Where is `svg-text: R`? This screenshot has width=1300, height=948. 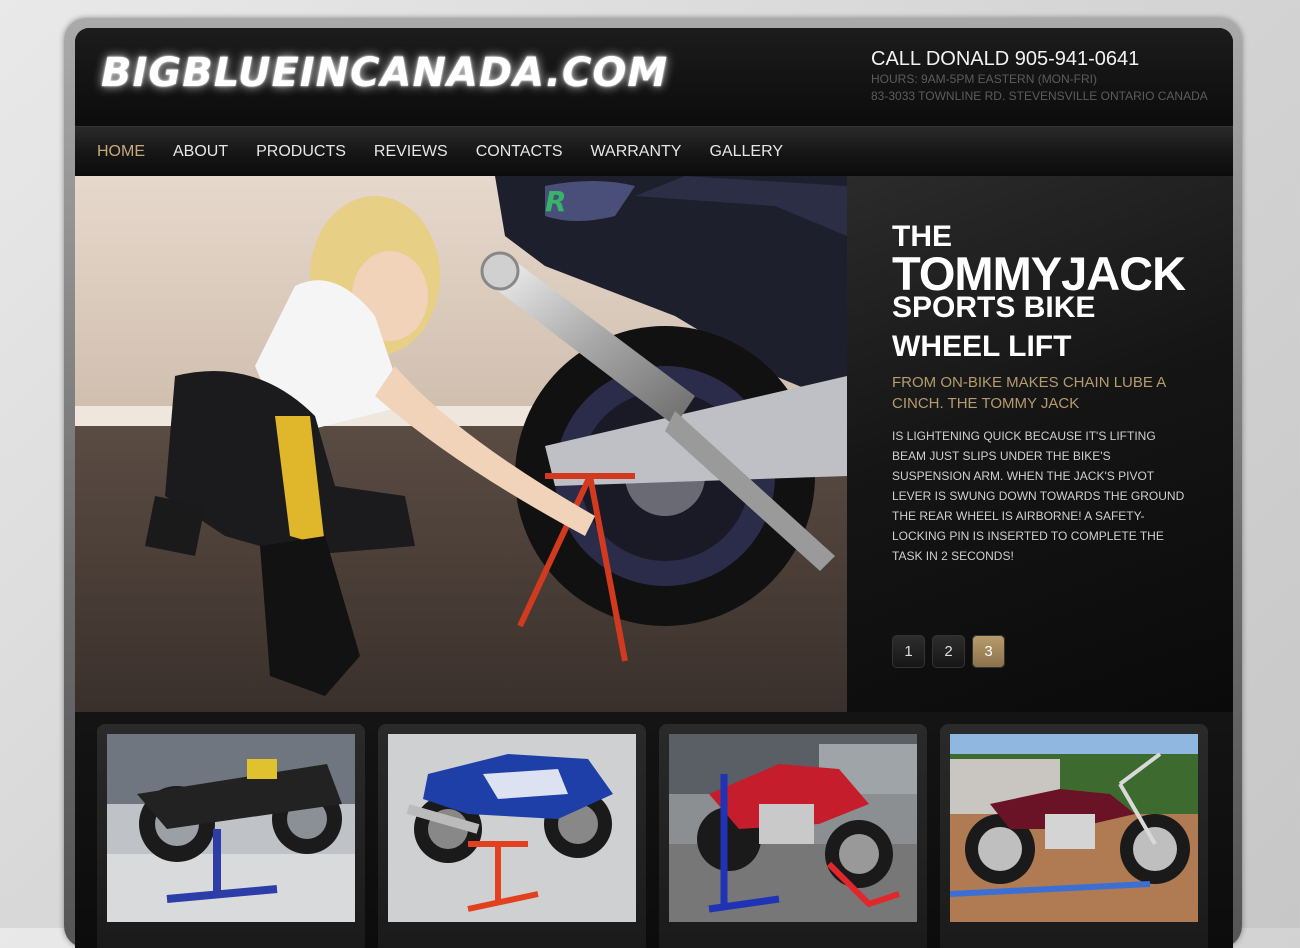 svg-text: R is located at coordinates (556, 201).